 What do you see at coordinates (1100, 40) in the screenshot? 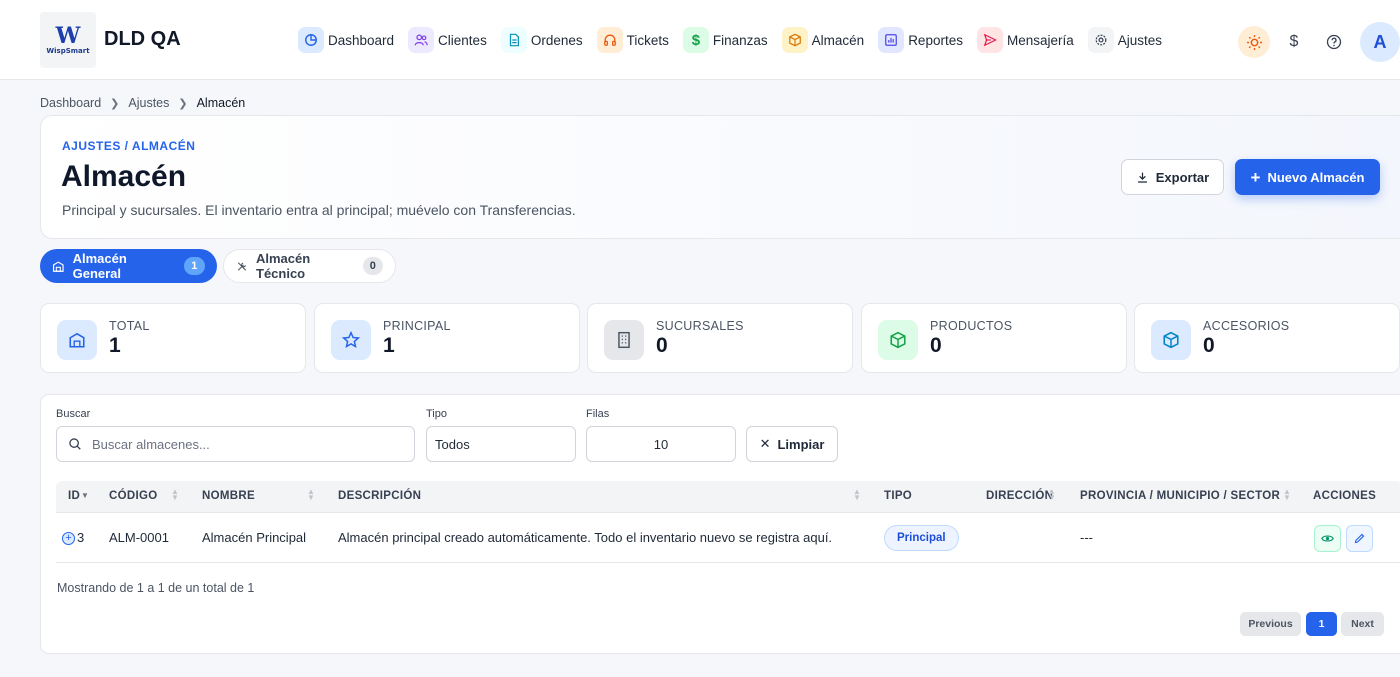
I see `gear-icon` at bounding box center [1100, 40].